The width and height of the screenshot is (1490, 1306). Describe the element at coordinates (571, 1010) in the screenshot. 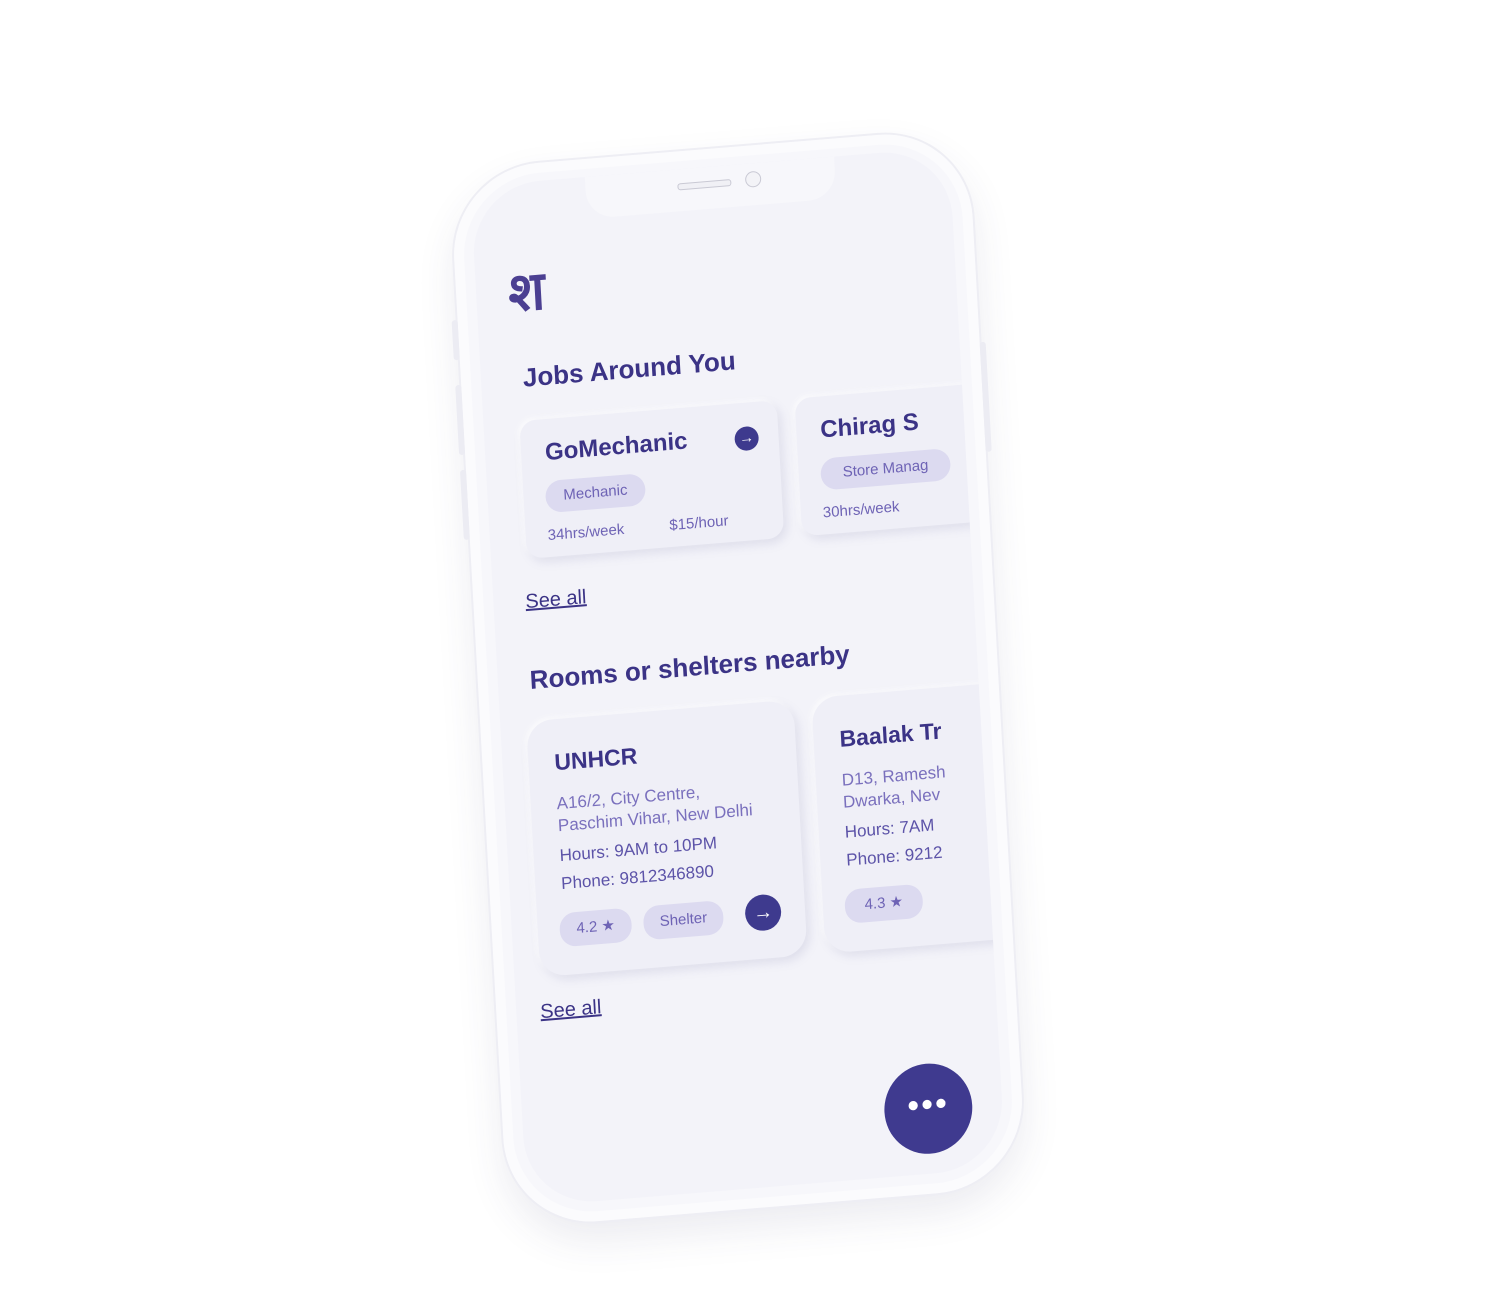

I see `shelters-see-all-link: See all` at that location.